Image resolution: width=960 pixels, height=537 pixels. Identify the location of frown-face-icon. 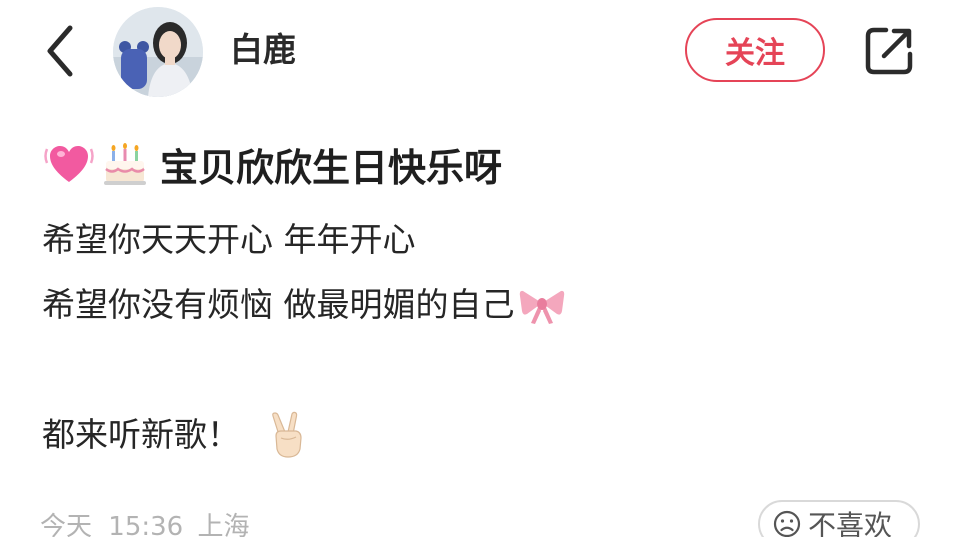
(787, 523).